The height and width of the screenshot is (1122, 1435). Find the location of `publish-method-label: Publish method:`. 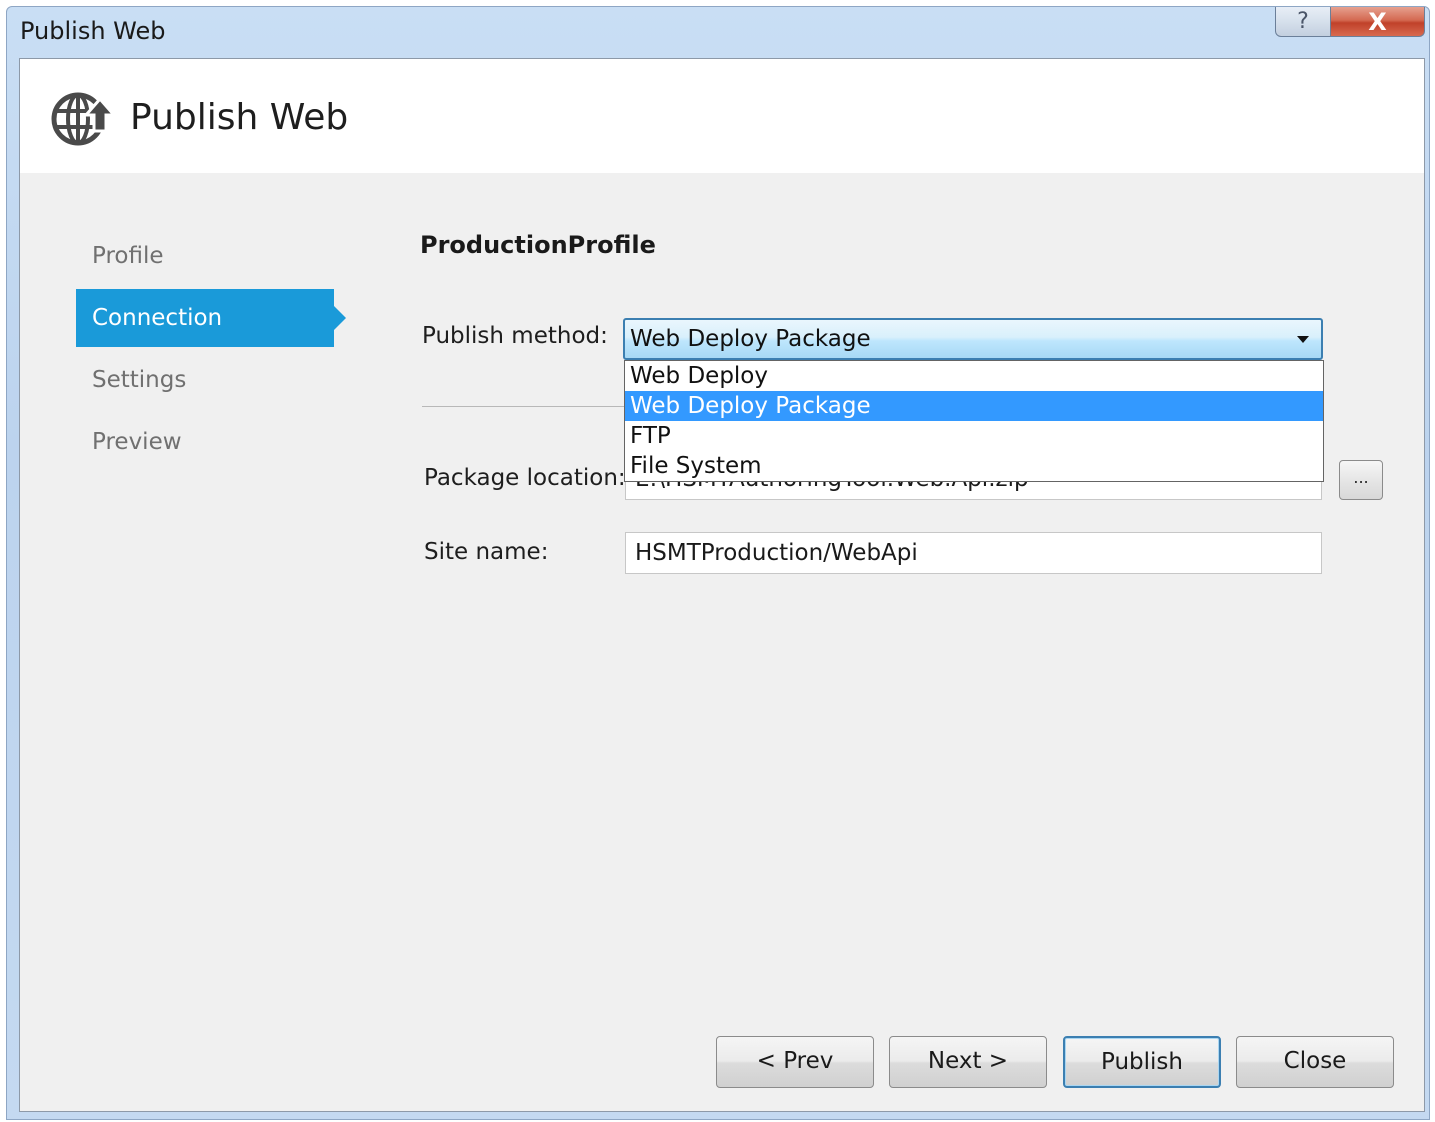

publish-method-label: Publish method: is located at coordinates (515, 336).